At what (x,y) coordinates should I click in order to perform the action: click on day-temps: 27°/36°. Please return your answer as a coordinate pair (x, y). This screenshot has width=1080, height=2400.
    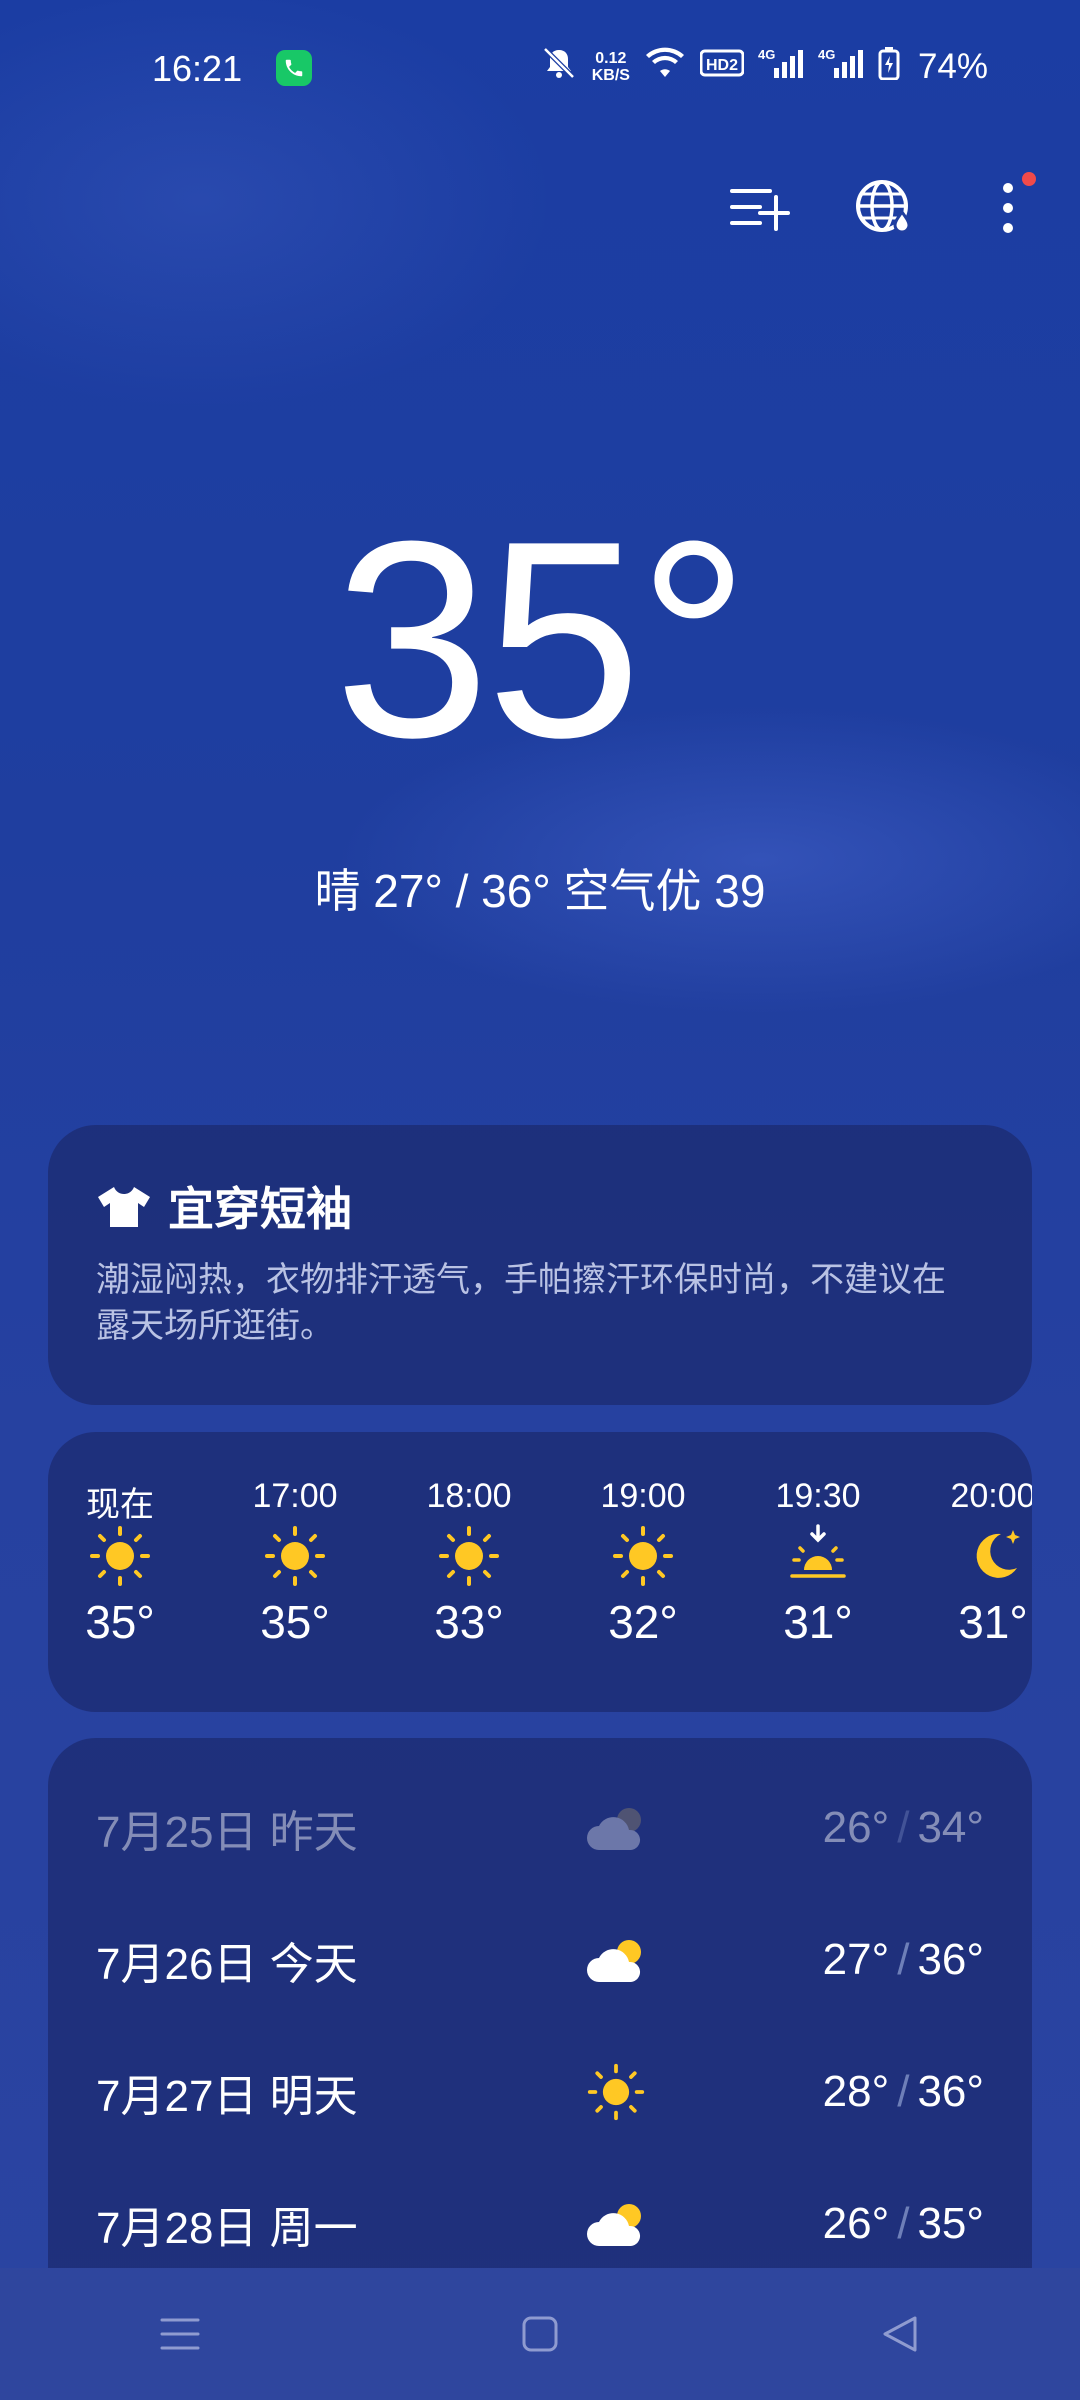
    Looking at the image, I should click on (903, 1960).